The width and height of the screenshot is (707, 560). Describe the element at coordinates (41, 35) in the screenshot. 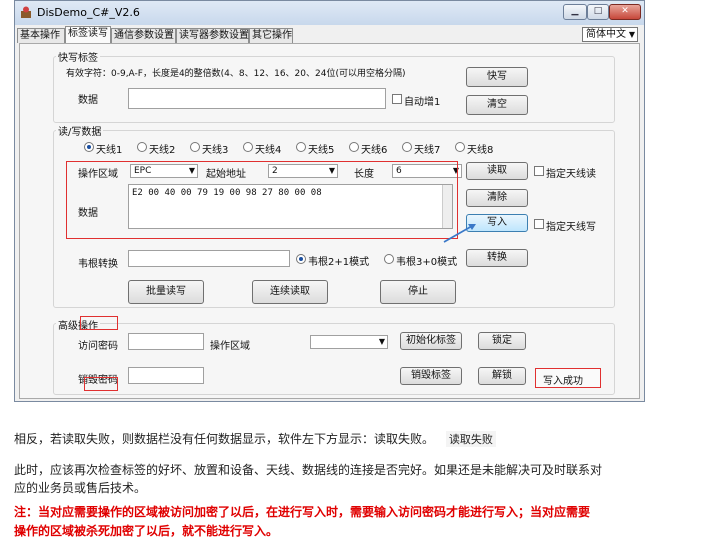

I see `tab-basic: 基本操作` at that location.